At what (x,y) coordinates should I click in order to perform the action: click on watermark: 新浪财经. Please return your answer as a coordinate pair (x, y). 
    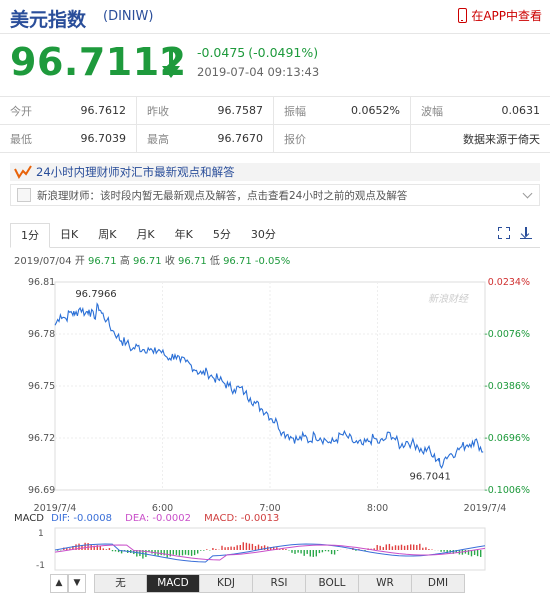
    Looking at the image, I should click on (448, 299).